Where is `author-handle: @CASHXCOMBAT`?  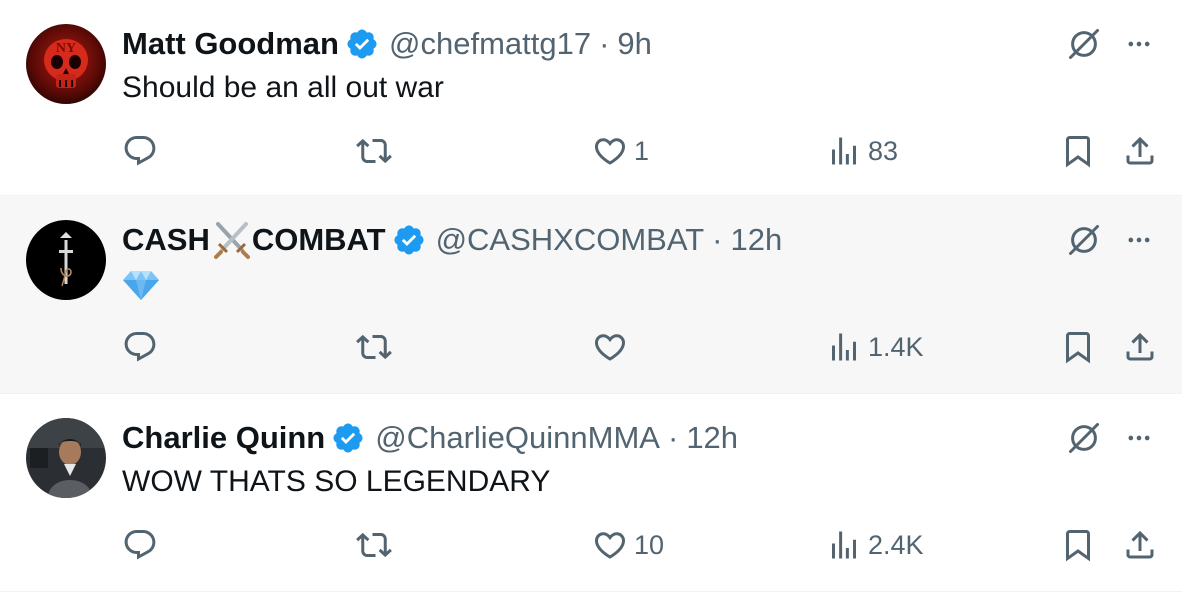
author-handle: @CASHXCOMBAT is located at coordinates (570, 240).